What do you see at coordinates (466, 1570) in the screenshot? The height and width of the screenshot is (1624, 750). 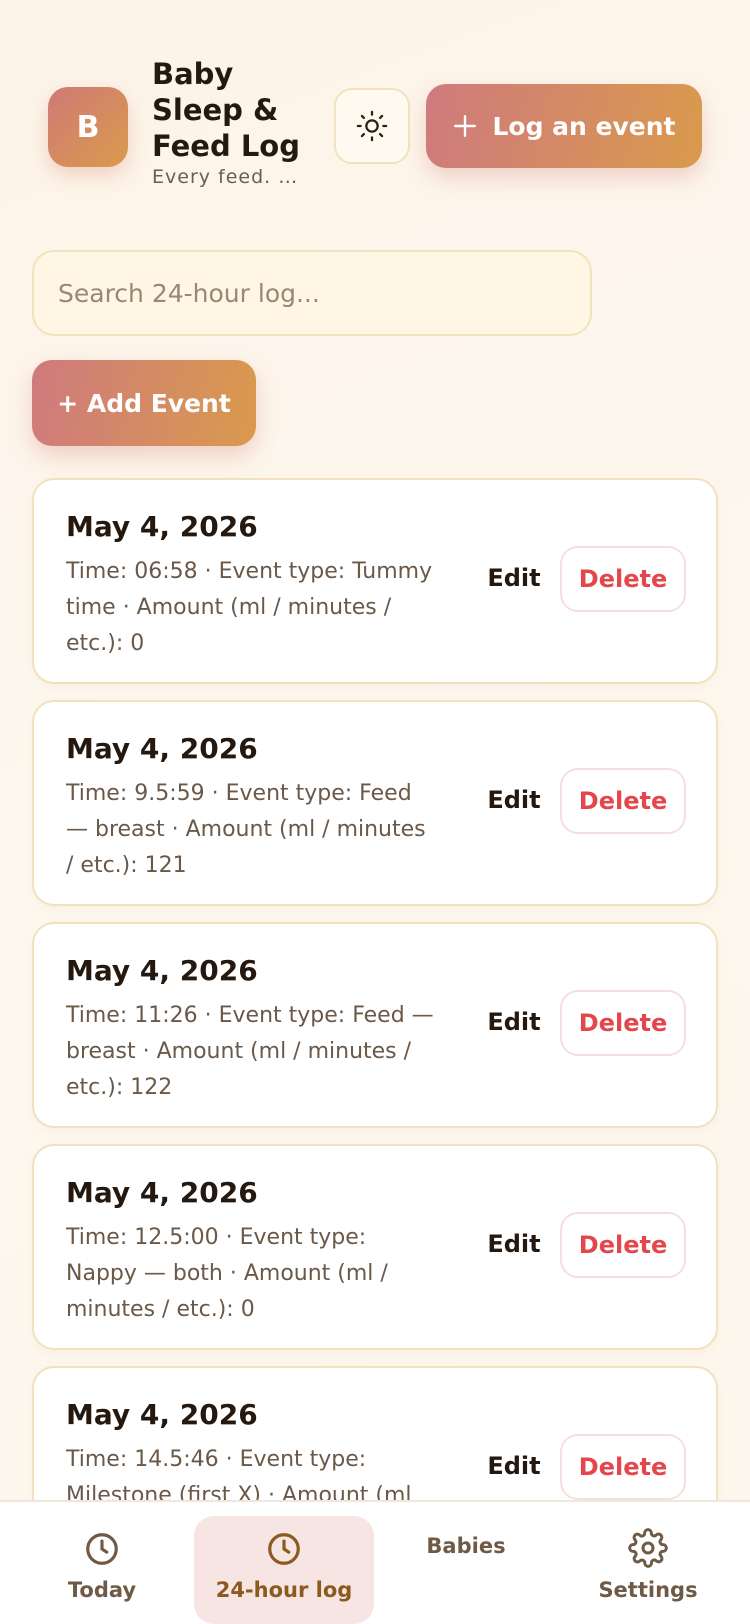 I see `nav-babies: Babies` at bounding box center [466, 1570].